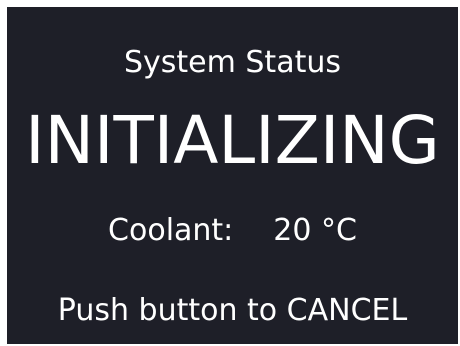 The width and height of the screenshot is (460, 346). I want to click on coolant-value: 20 °C, so click(315, 230).